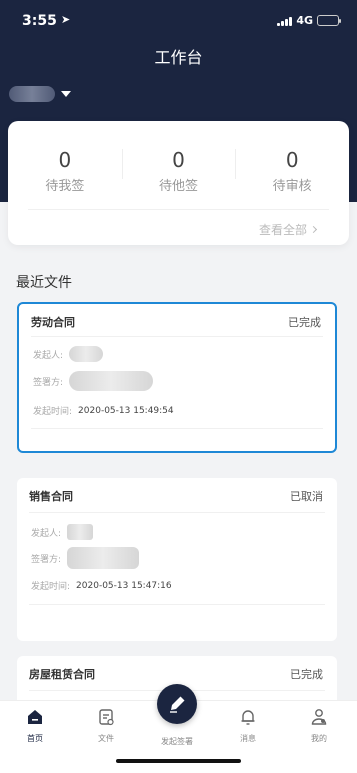  I want to click on page-title: 工作台, so click(178, 57).